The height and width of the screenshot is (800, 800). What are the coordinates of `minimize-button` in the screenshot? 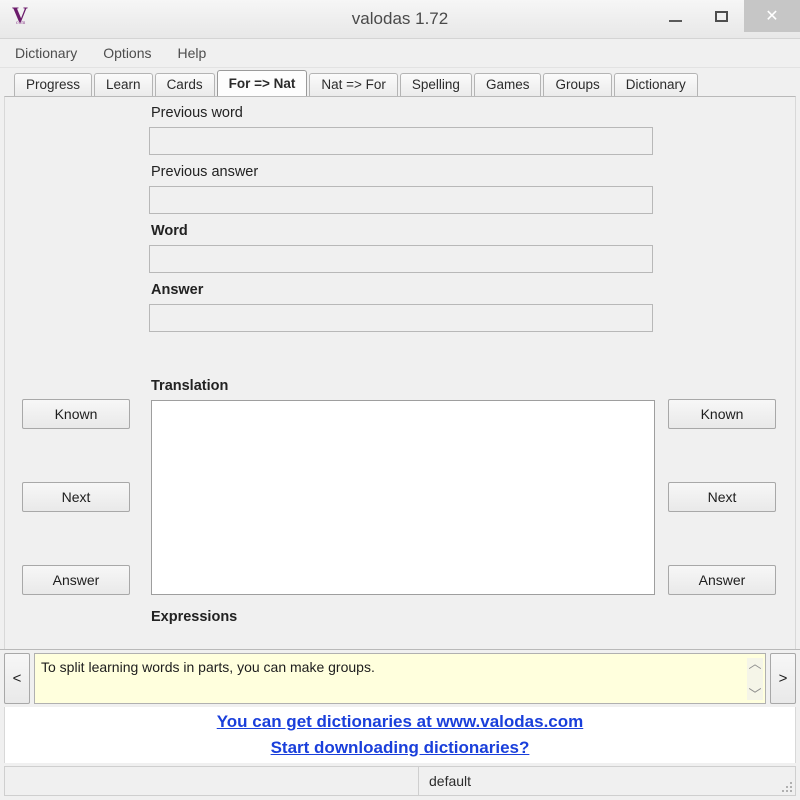 It's located at (675, 16).